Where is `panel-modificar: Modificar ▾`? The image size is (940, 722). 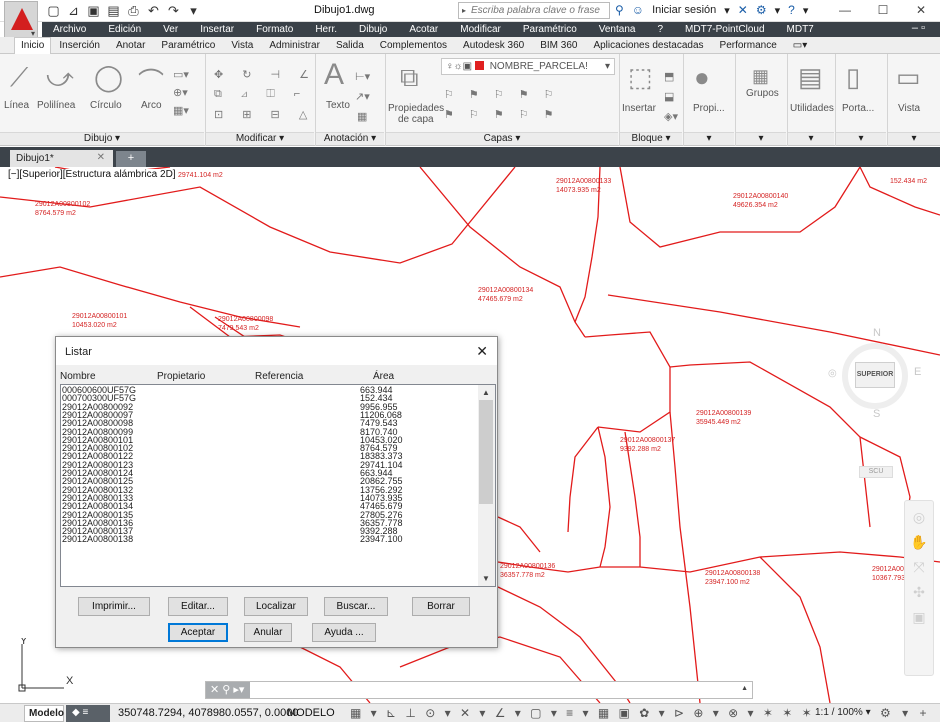 panel-modificar: Modificar ▾ is located at coordinates (260, 138).